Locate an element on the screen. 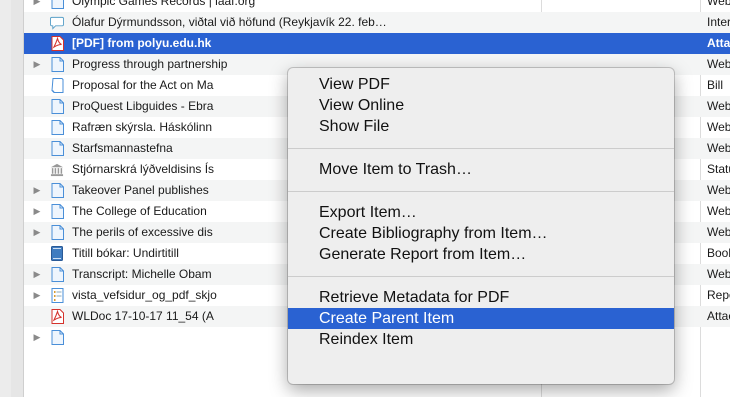 This screenshot has width=730, height=397. row-item-type: Repo is located at coordinates (718, 295).